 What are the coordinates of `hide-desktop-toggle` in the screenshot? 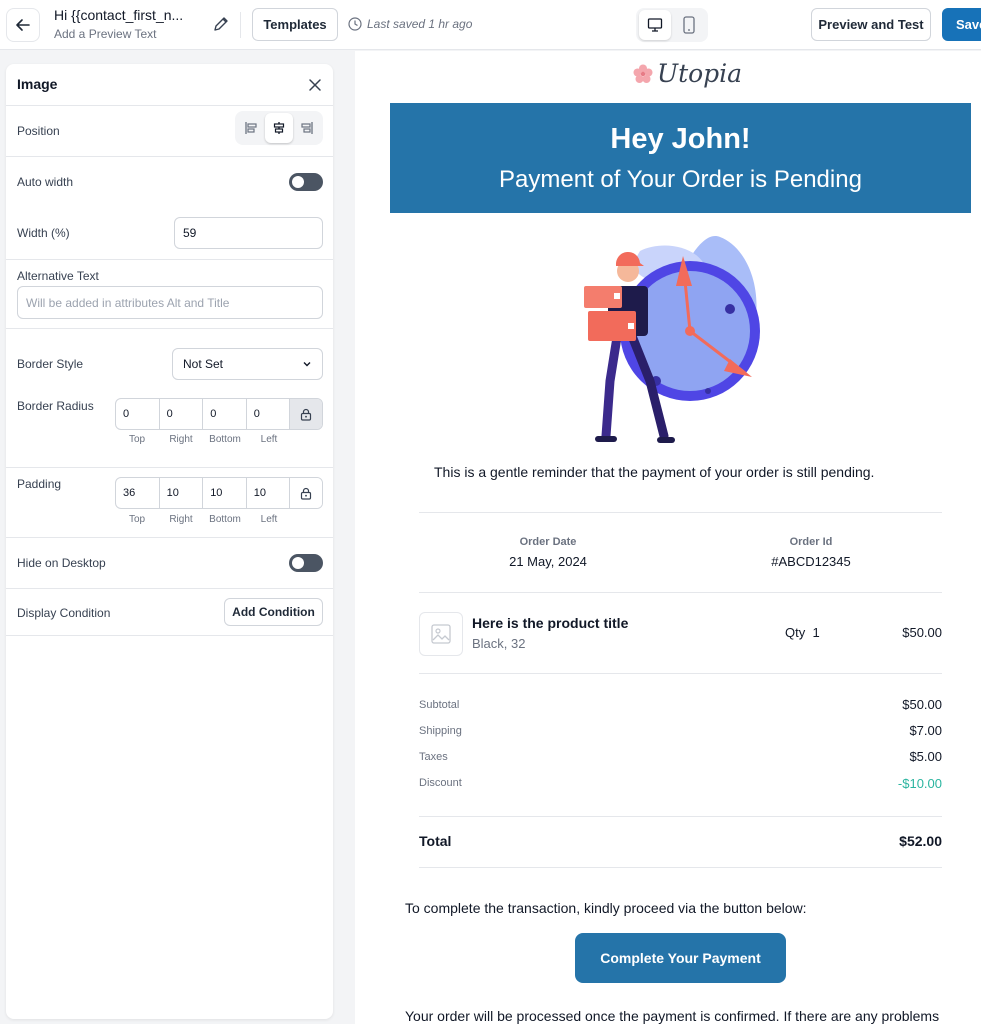 It's located at (306, 563).